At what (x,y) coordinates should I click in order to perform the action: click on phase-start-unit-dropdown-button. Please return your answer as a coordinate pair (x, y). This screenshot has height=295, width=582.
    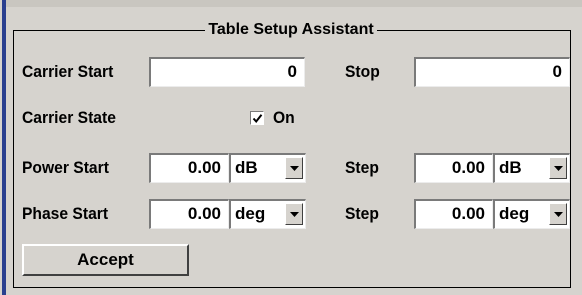
    Looking at the image, I should click on (294, 214).